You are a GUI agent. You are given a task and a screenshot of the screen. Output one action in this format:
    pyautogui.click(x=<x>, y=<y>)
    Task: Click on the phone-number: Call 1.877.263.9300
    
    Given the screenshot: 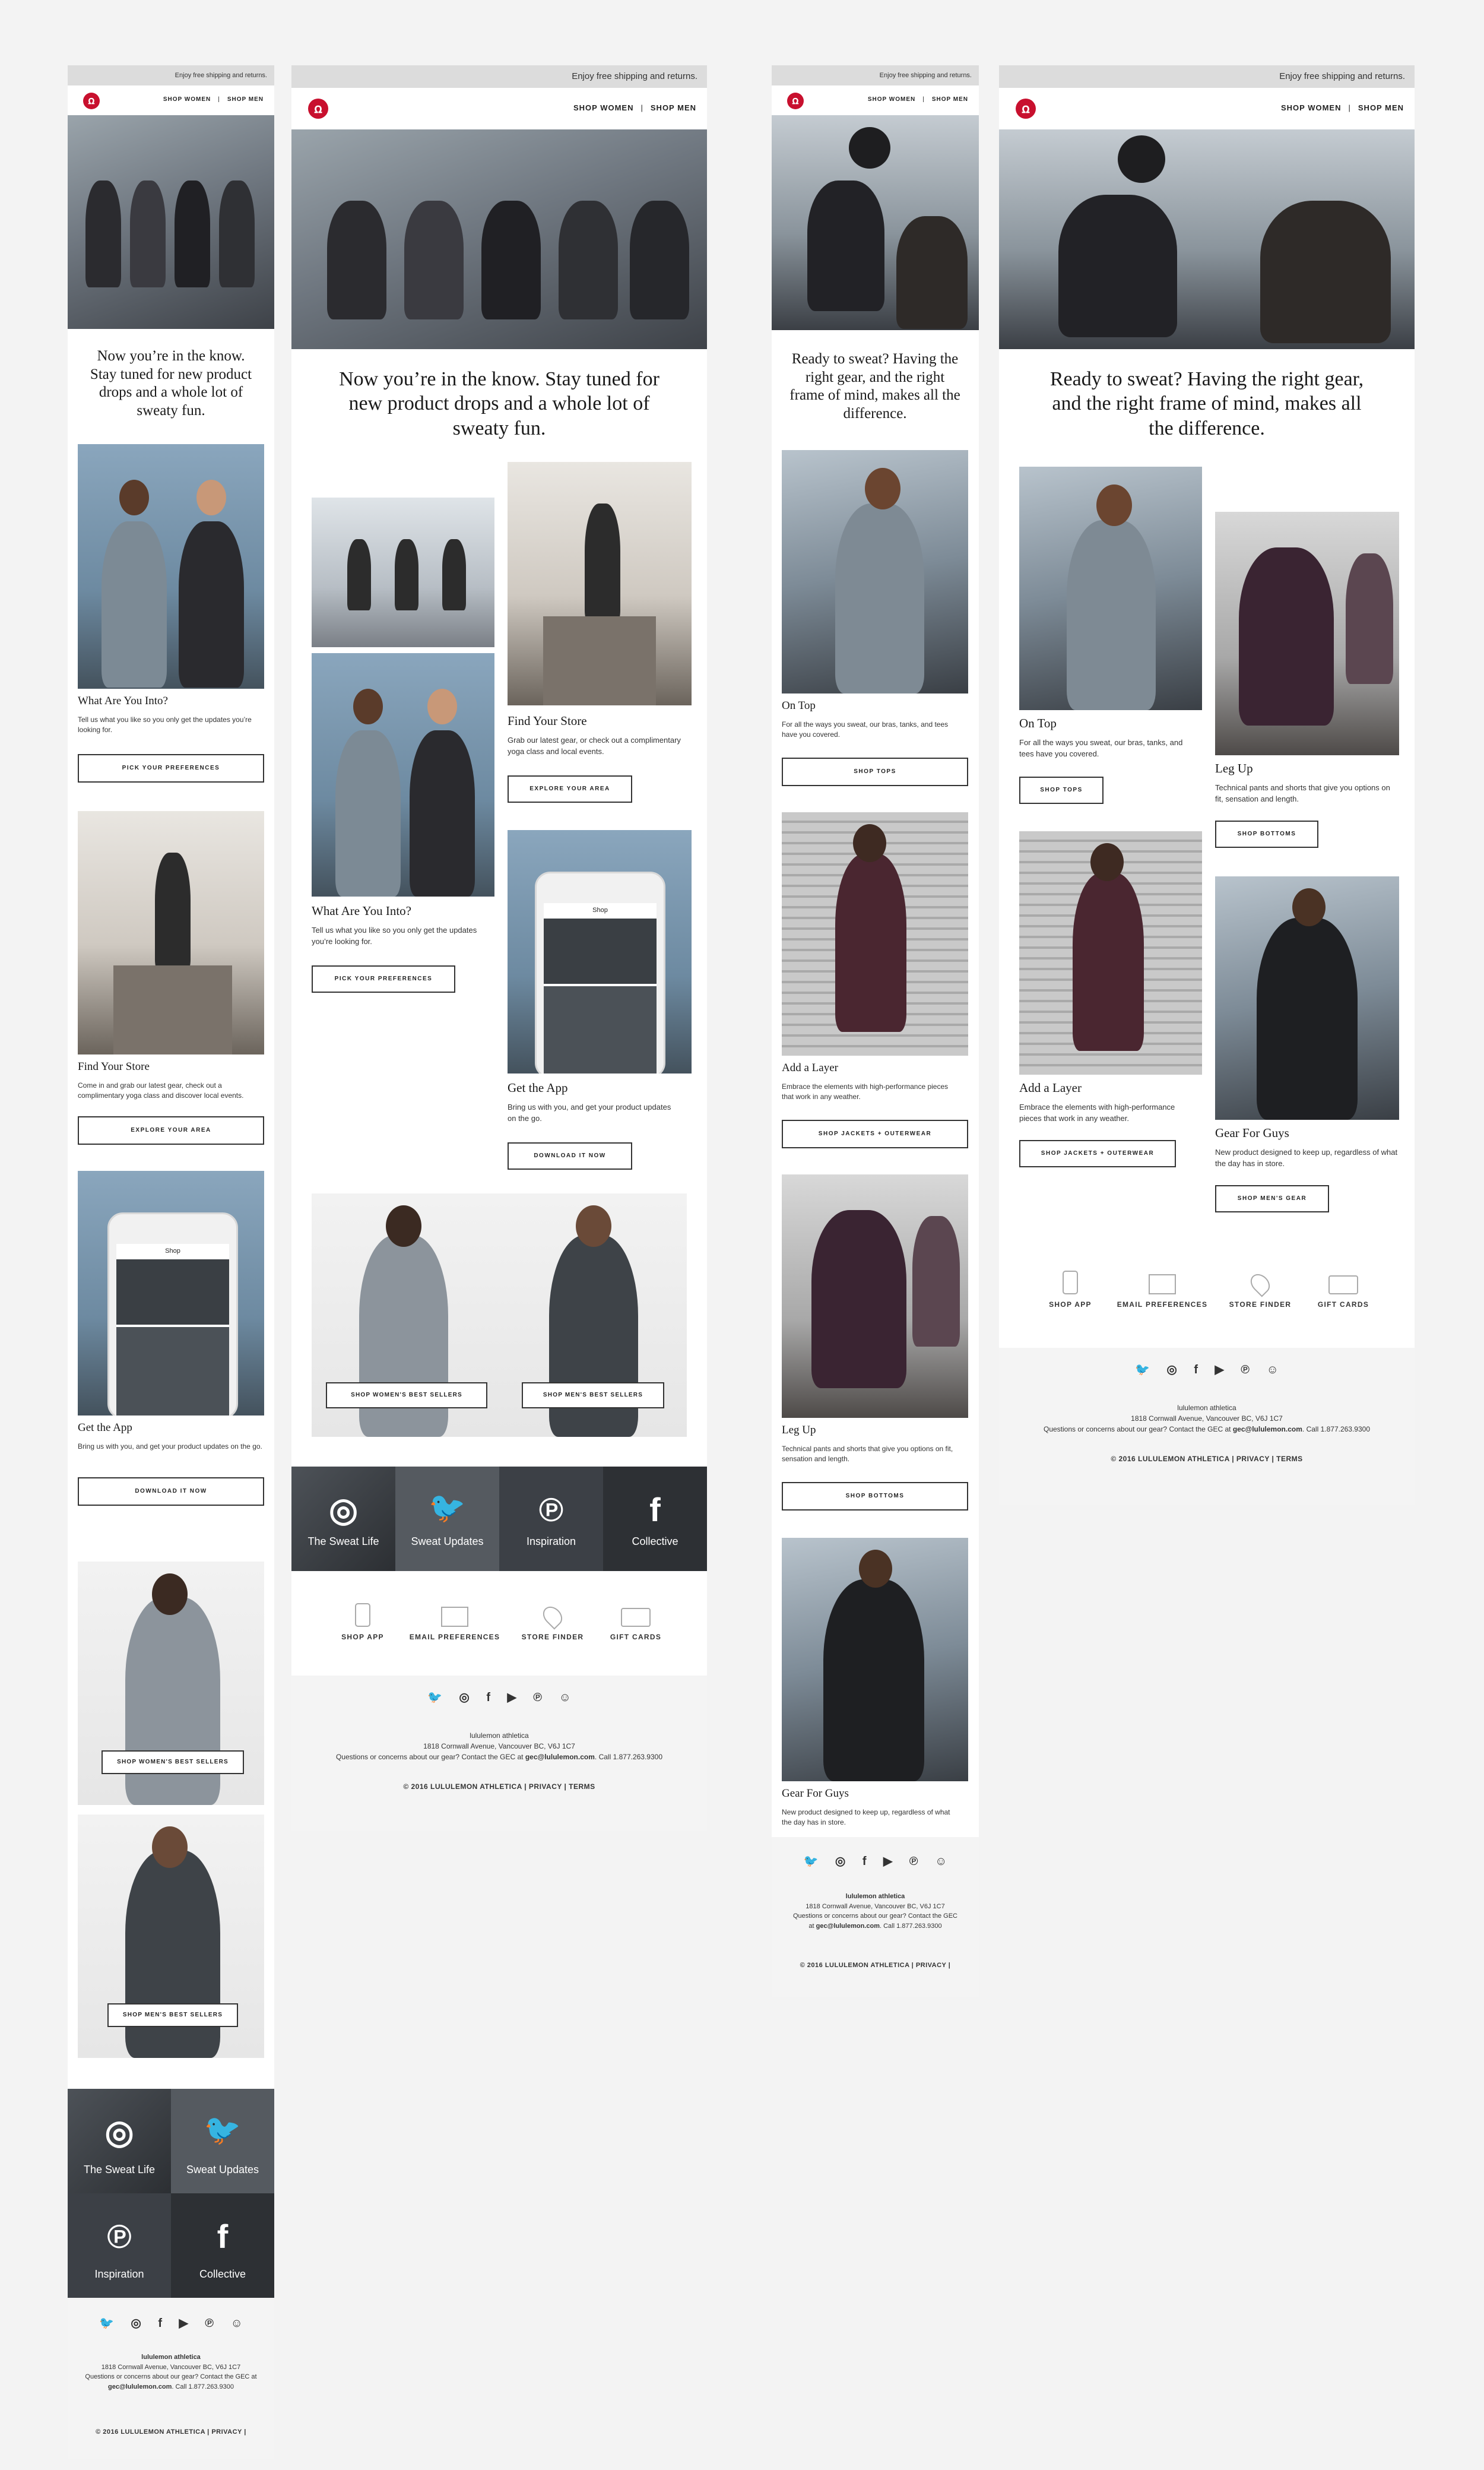 What is the action you would take?
    pyautogui.click(x=630, y=1757)
    